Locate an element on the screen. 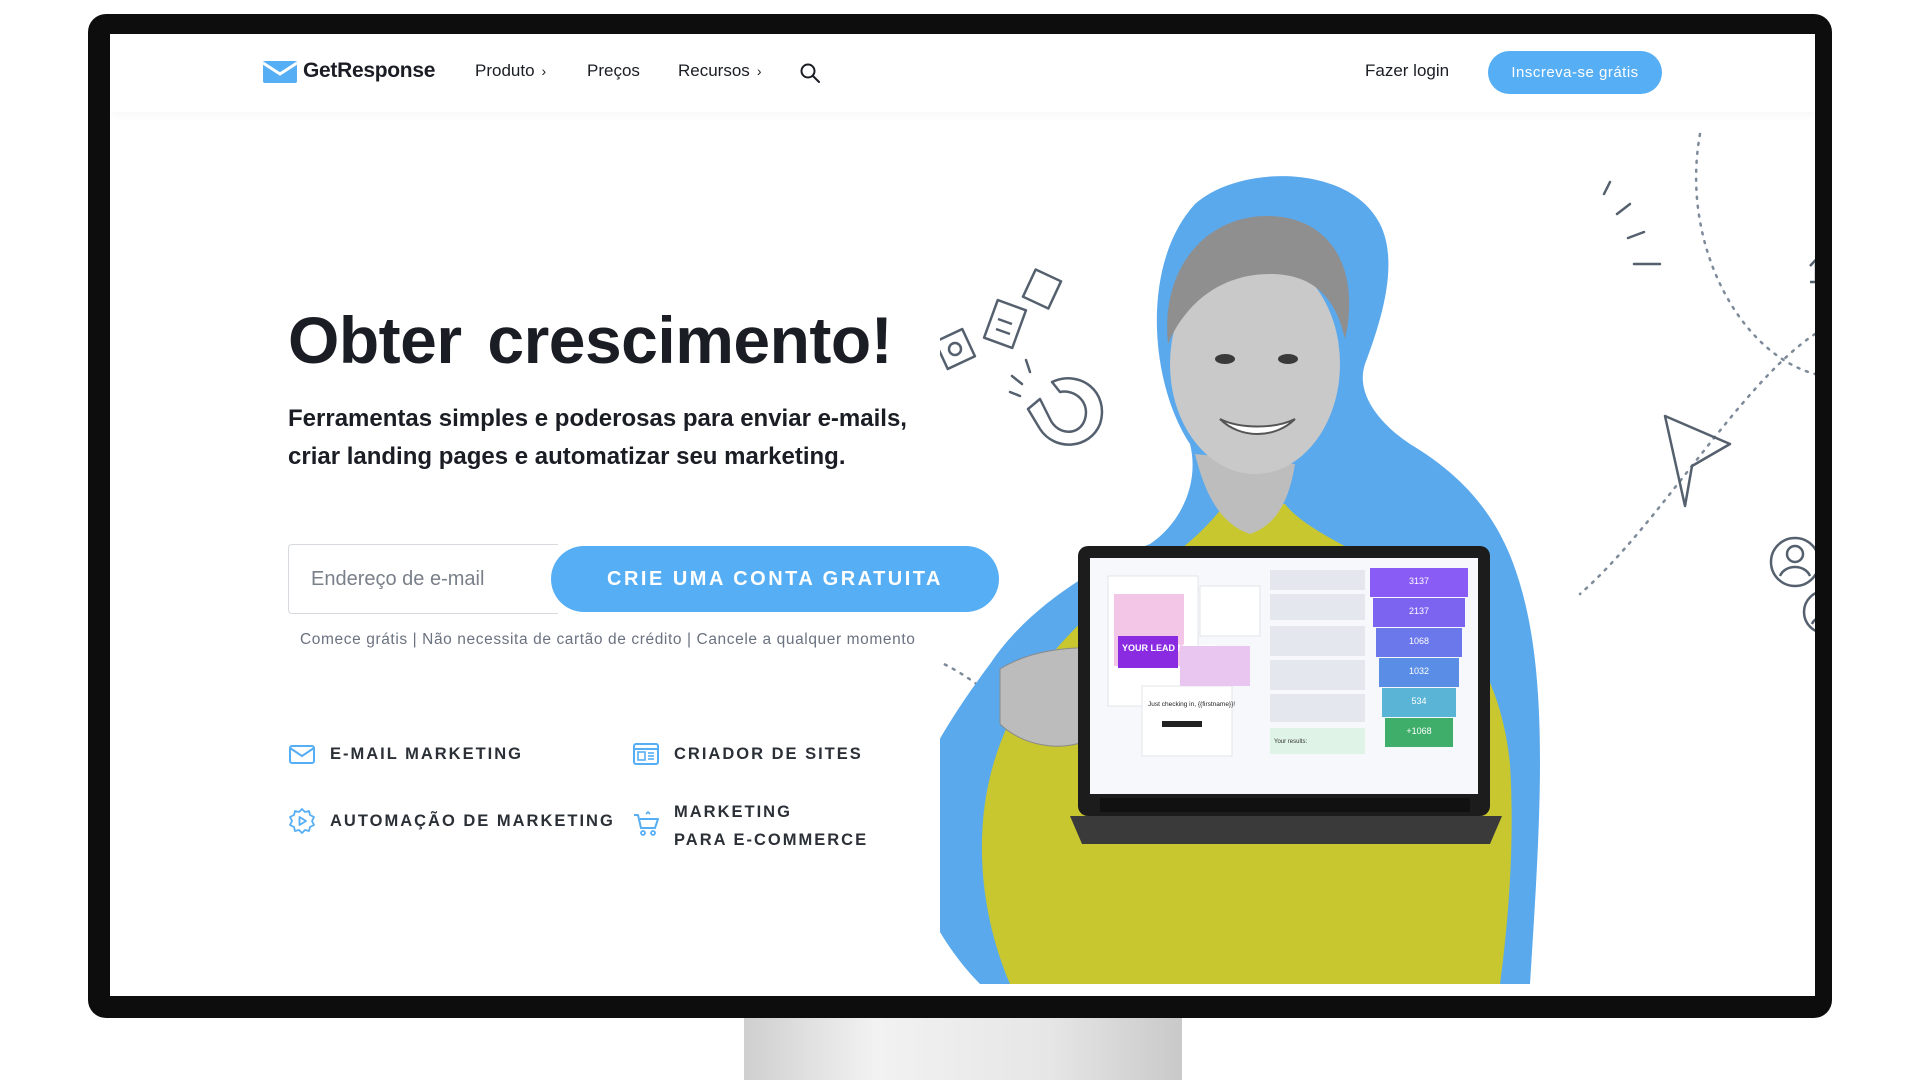 The height and width of the screenshot is (1080, 1920). nav-item-precos: Preços is located at coordinates (613, 71).